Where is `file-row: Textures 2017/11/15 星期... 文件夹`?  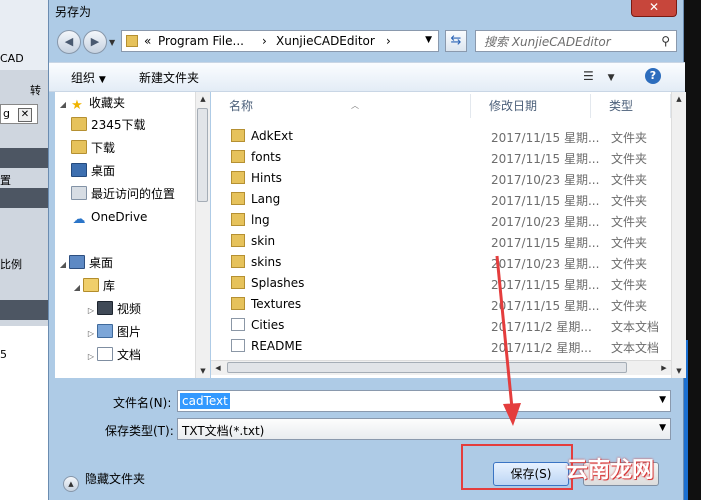 file-row: Textures 2017/11/15 星期... 文件夹 is located at coordinates (441, 304).